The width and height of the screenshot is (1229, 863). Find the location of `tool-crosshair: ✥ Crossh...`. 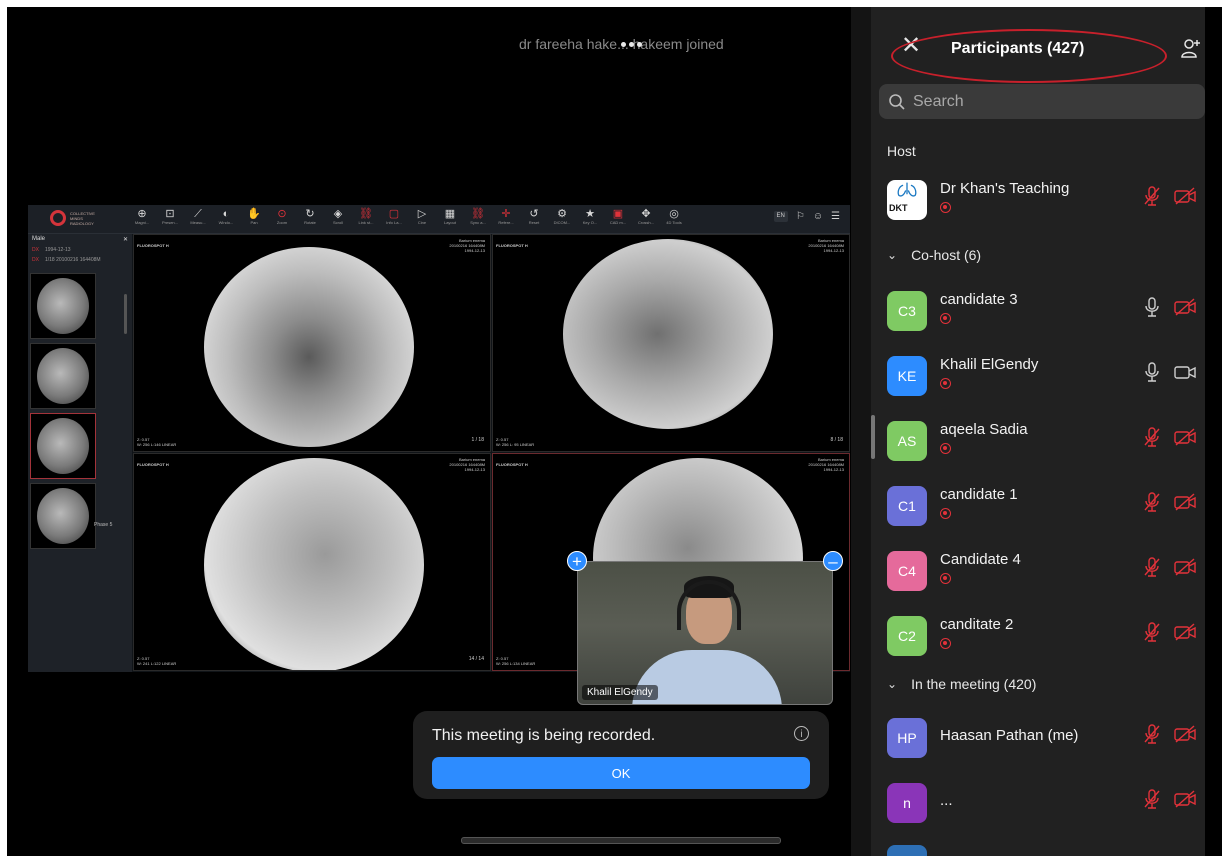

tool-crosshair: ✥ Crossh... is located at coordinates (646, 217).